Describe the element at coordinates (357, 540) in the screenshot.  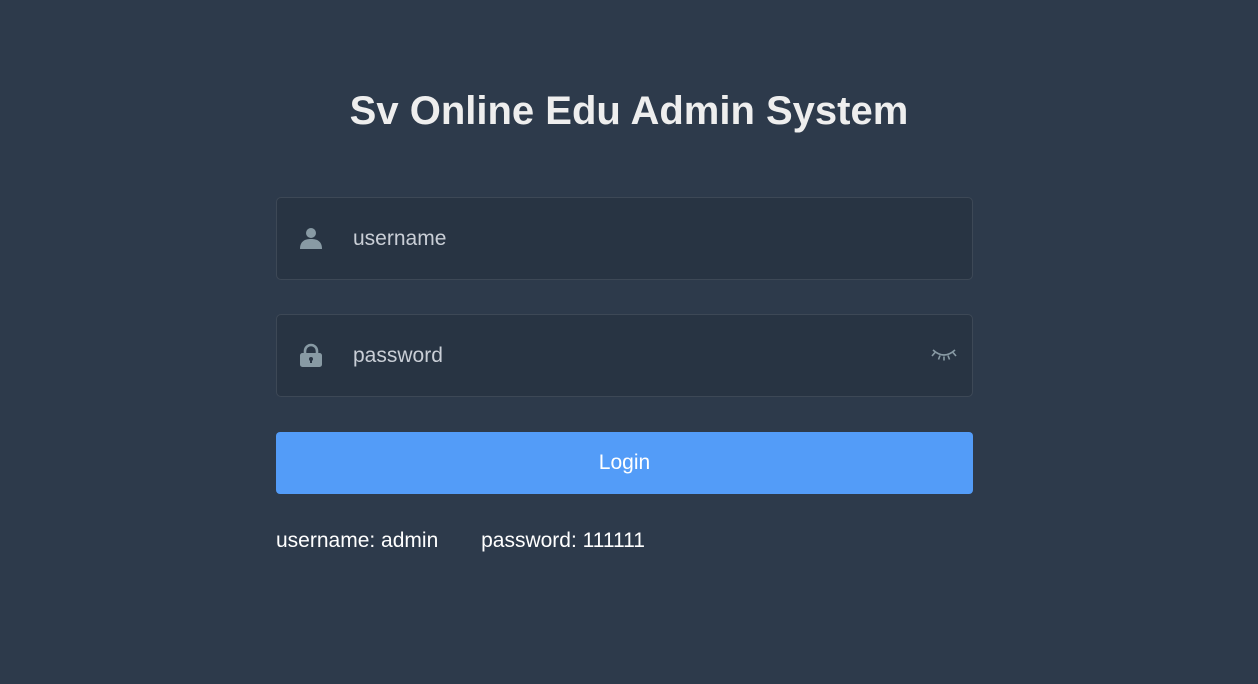
I see `username-tip: username: admin` at that location.